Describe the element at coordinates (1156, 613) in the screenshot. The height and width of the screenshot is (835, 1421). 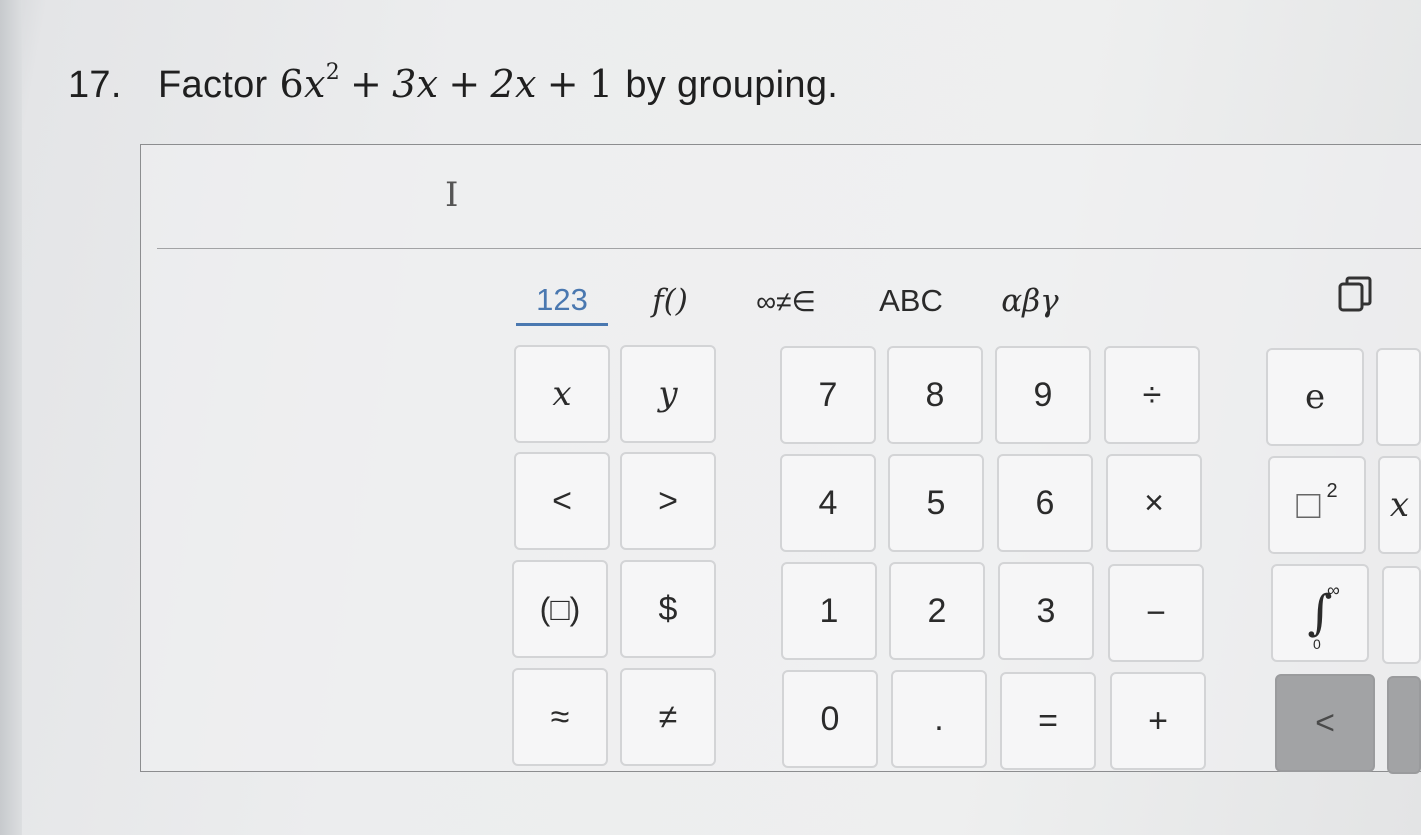
I see `key-minus: −` at that location.